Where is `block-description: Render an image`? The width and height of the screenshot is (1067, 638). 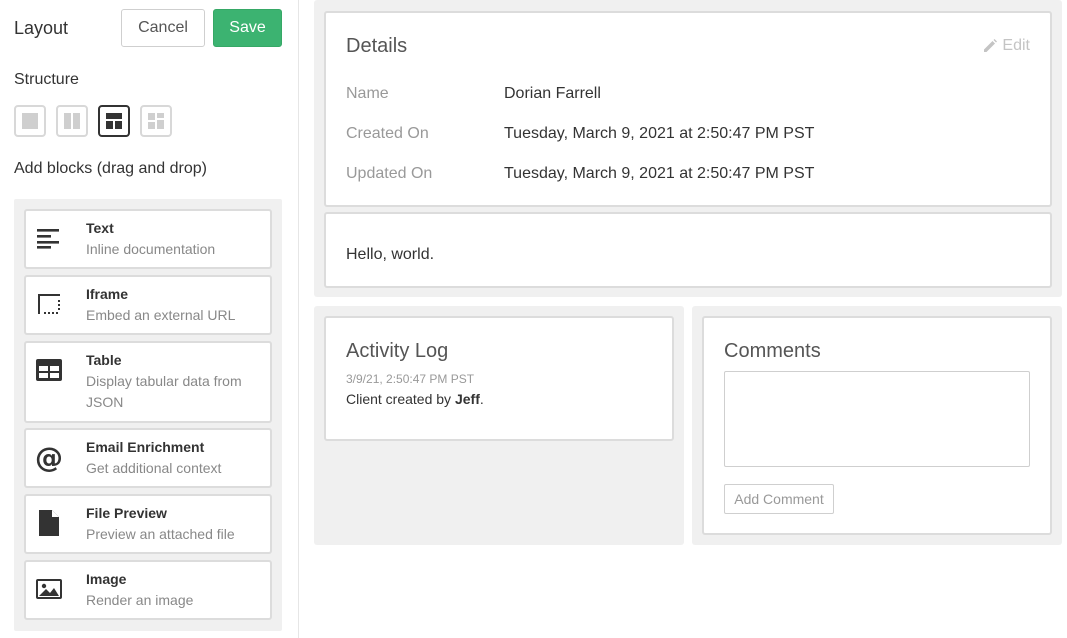 block-description: Render an image is located at coordinates (140, 600).